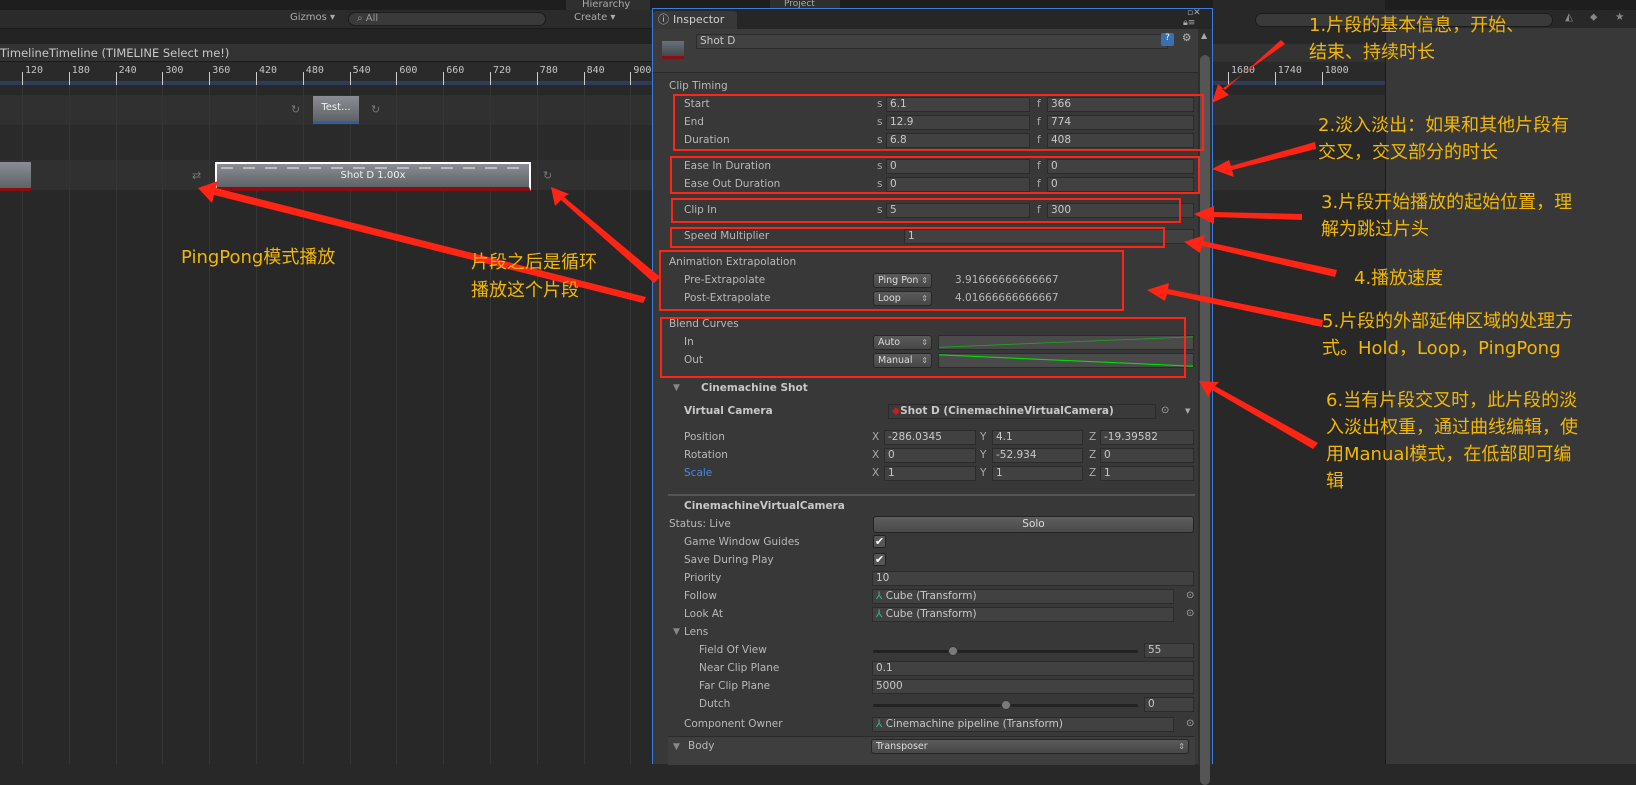  What do you see at coordinates (698, 473) in the screenshot?
I see `scale-label: Scale` at bounding box center [698, 473].